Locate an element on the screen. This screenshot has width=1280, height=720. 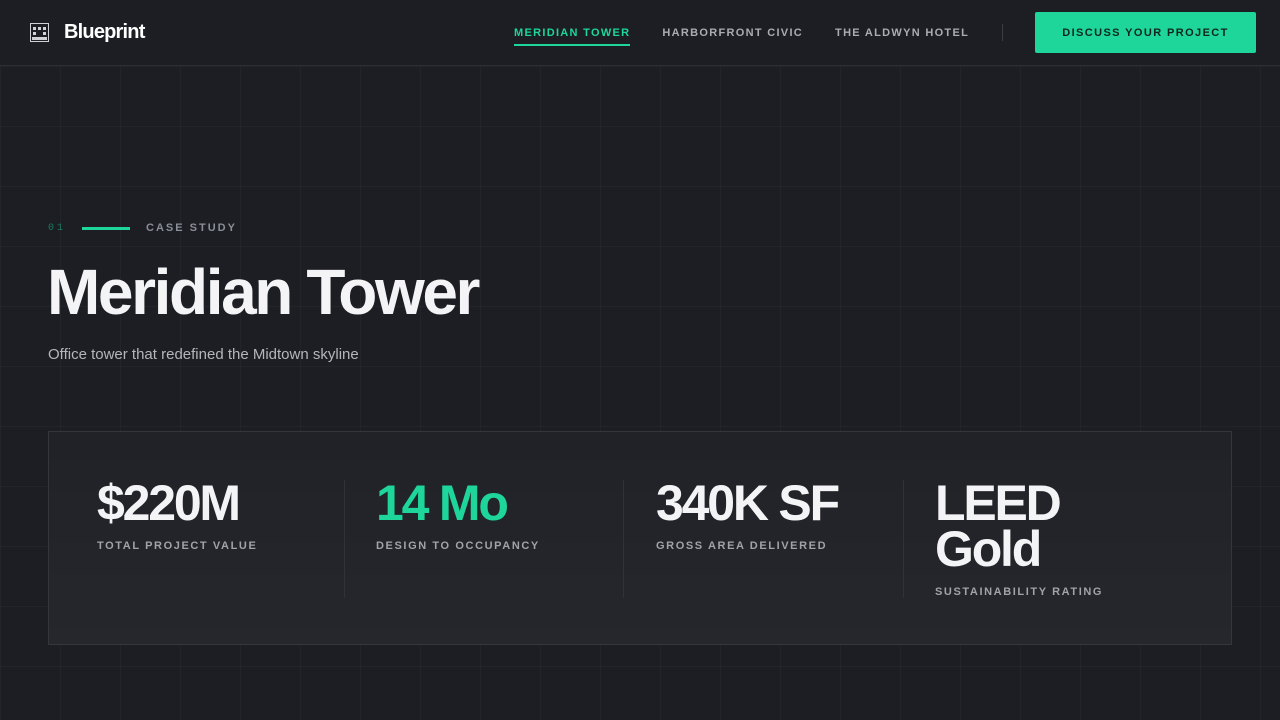
building-icon is located at coordinates (39, 32).